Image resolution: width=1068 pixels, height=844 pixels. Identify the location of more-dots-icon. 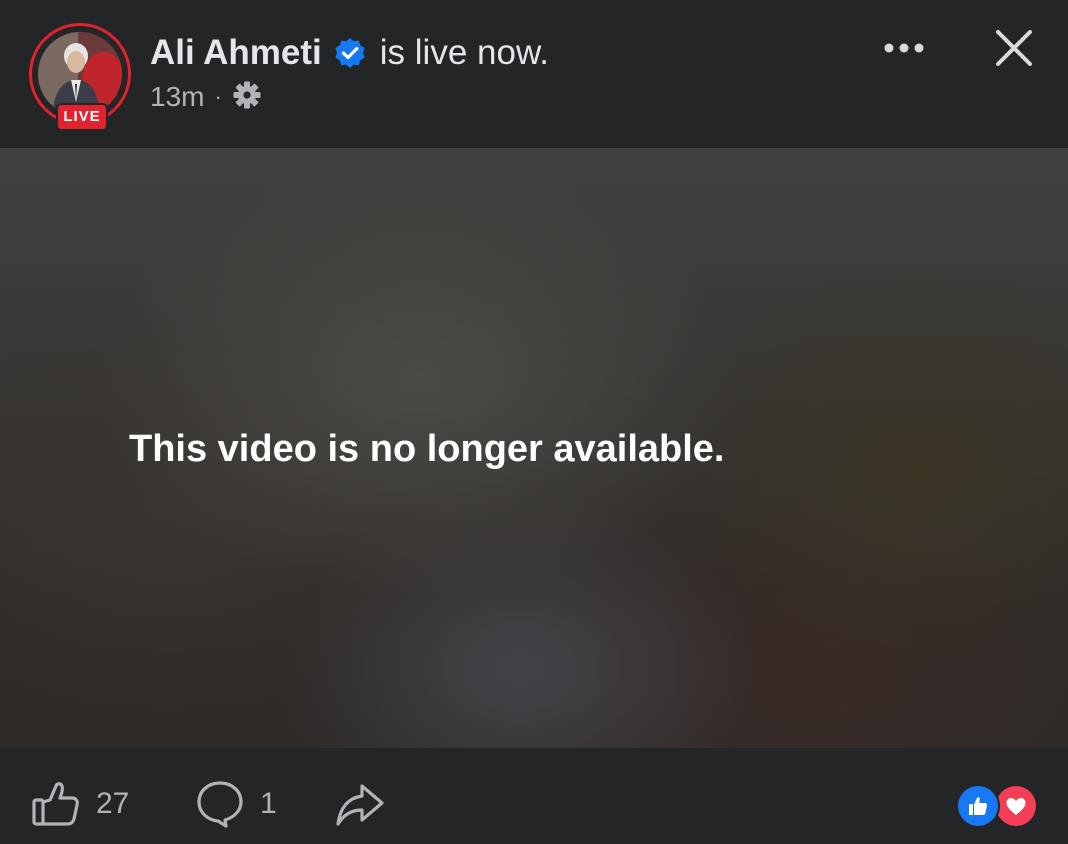
(904, 48).